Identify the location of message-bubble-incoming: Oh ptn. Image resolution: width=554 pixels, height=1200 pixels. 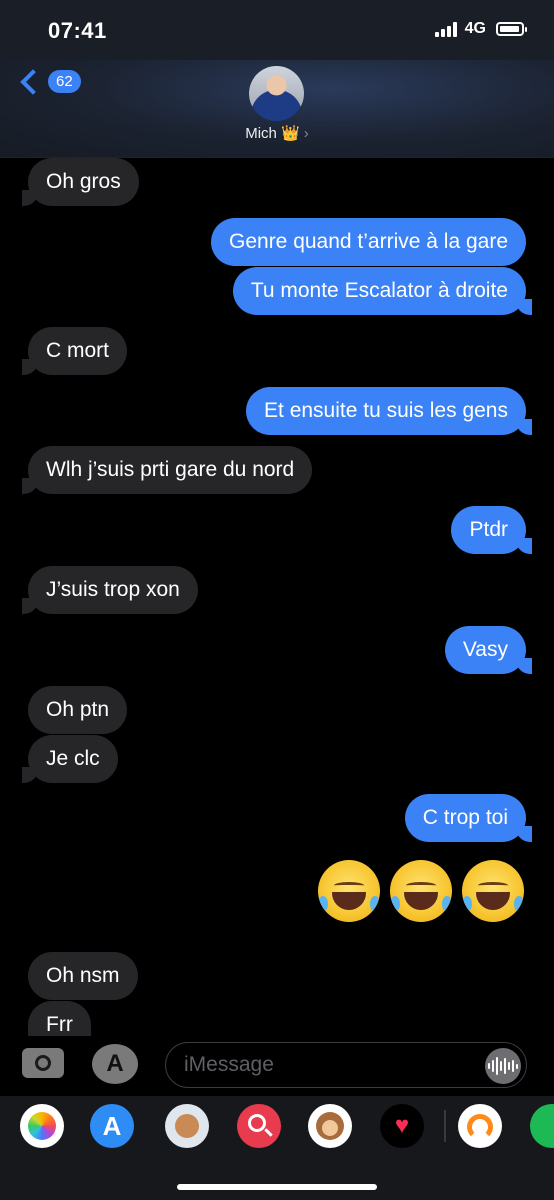
(78, 710).